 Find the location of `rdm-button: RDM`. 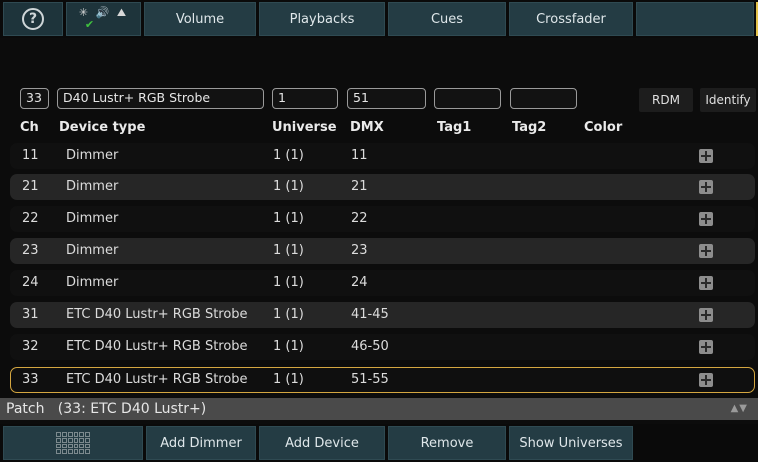

rdm-button: RDM is located at coordinates (666, 100).